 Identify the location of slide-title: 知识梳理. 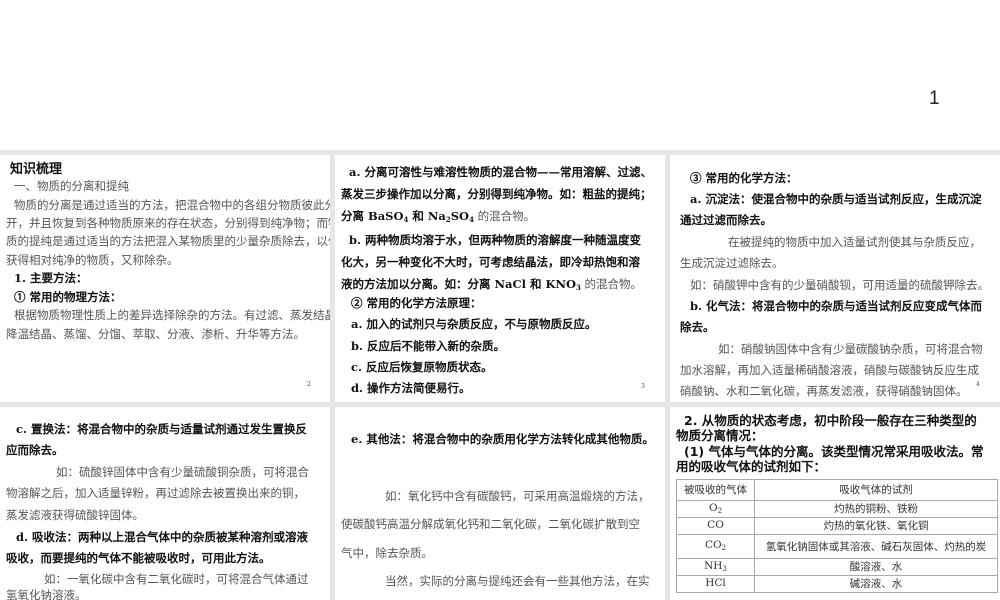
(36, 169).